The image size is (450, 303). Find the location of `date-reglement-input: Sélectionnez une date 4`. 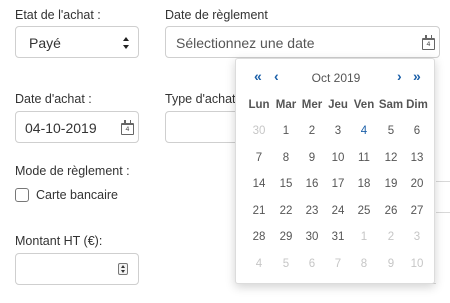

date-reglement-input: Sélectionnez une date 4 is located at coordinates (302, 42).